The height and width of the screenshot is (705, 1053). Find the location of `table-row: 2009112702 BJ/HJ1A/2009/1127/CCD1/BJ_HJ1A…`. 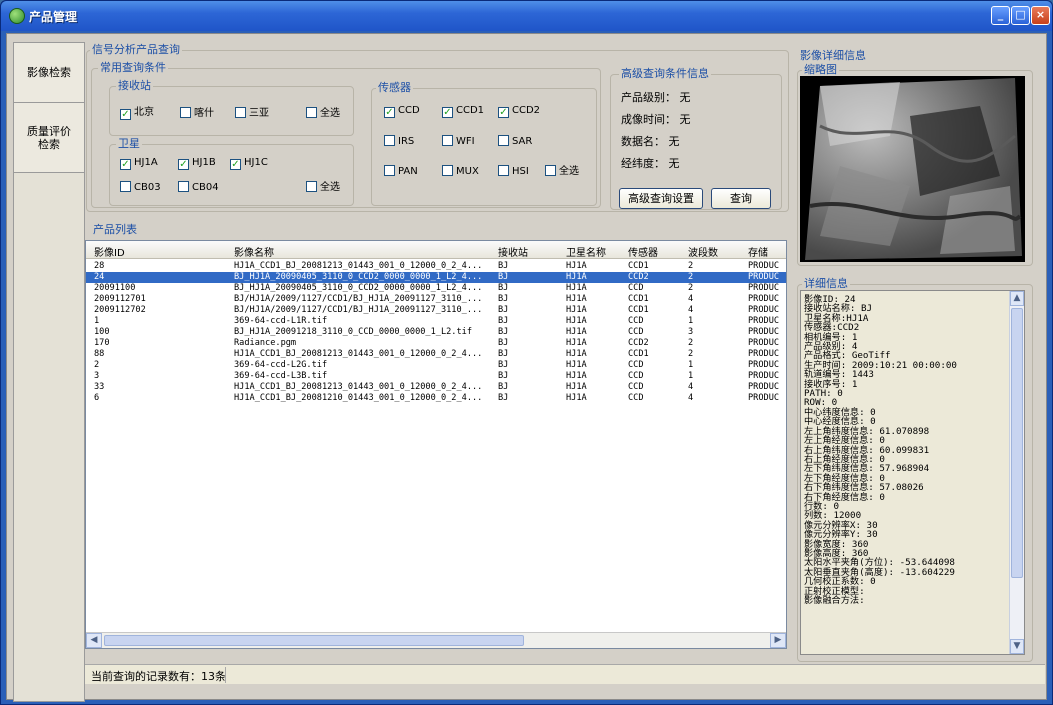

table-row: 2009112702 BJ/HJ1A/2009/1127/CCD1/BJ_HJ1A… is located at coordinates (436, 310).